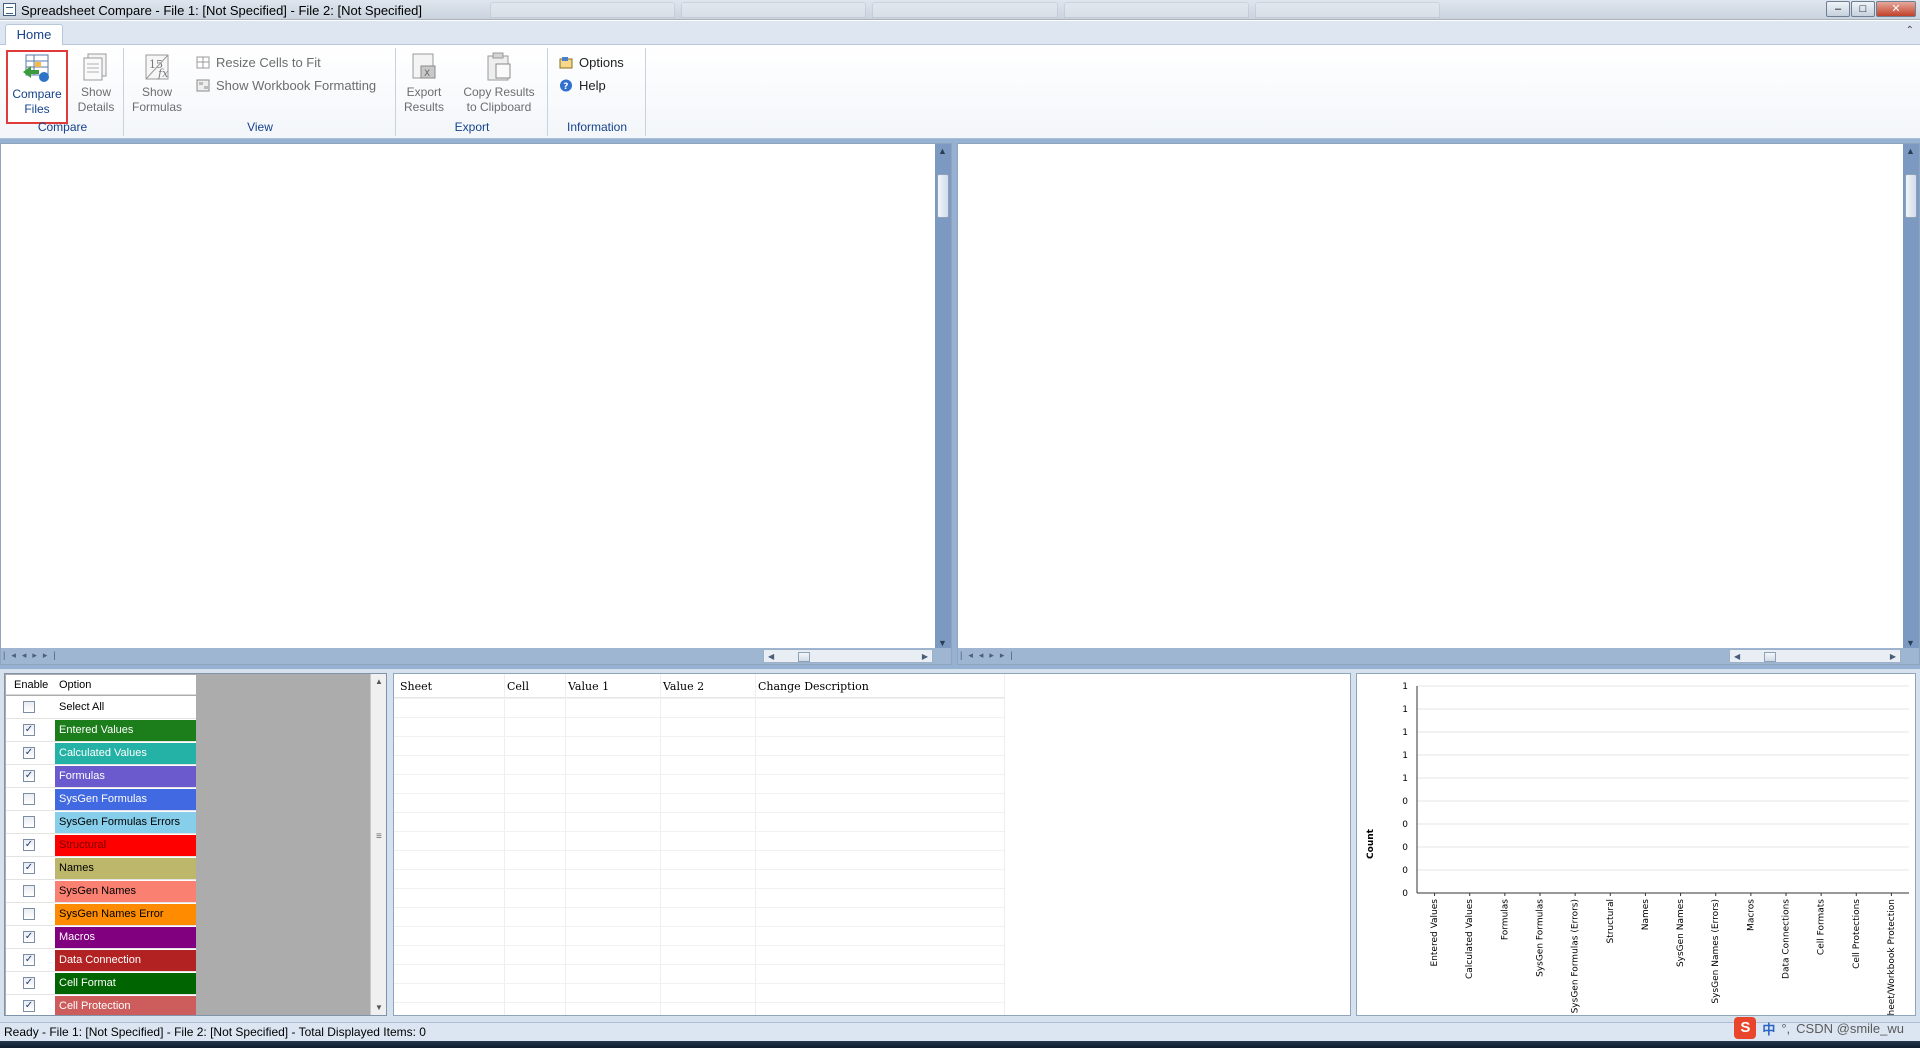 This screenshot has height=1048, width=1920. Describe the element at coordinates (1435, 933) in the screenshot. I see `x-tick-label: Entered Values` at that location.